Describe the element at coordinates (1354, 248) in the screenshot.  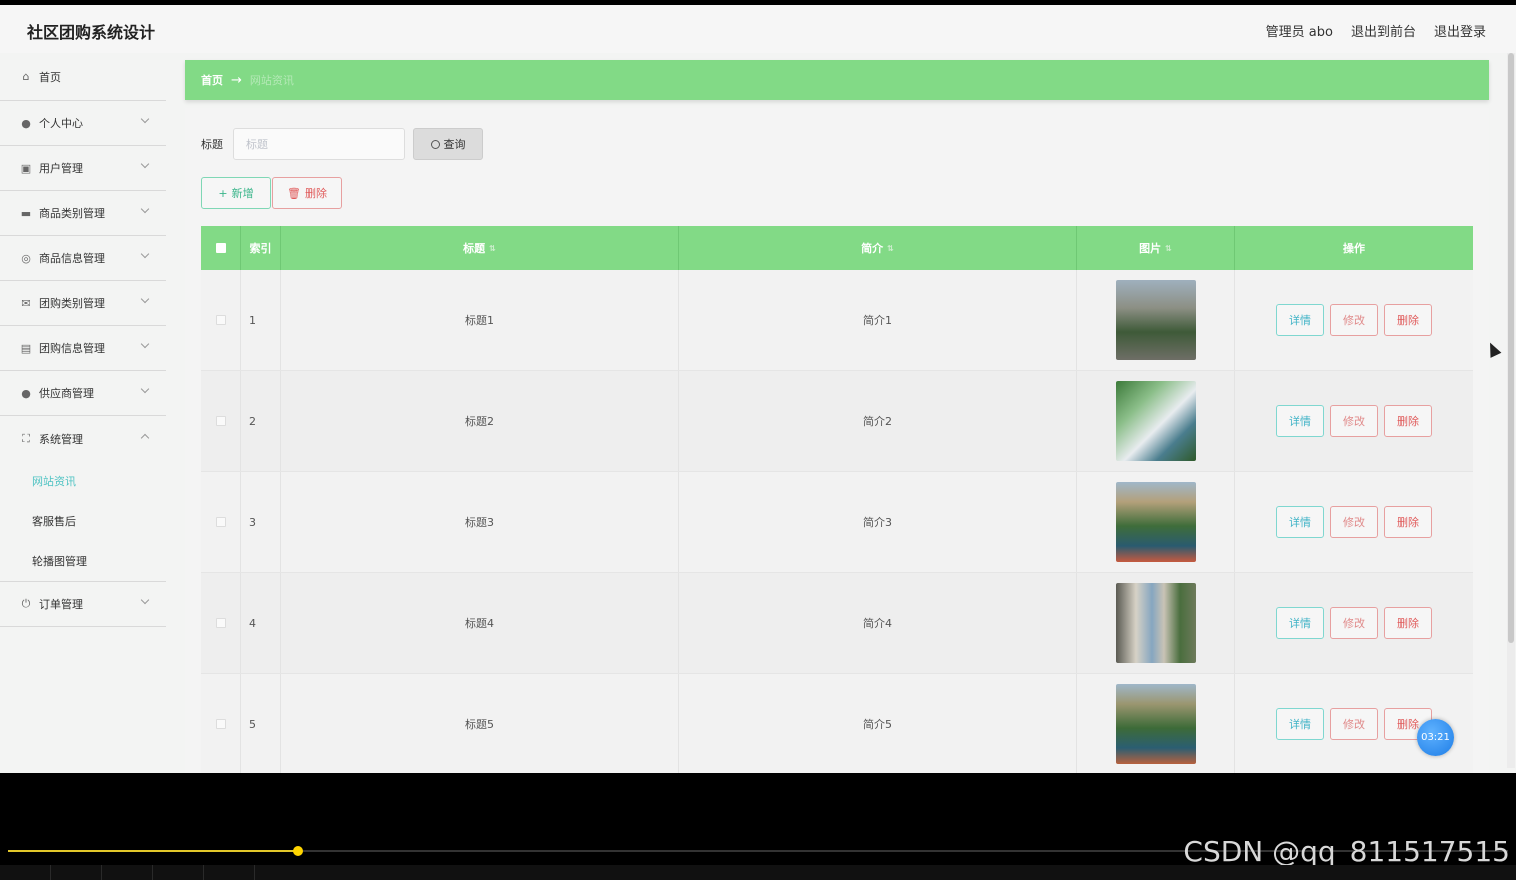
I see `header-label: 操作` at that location.